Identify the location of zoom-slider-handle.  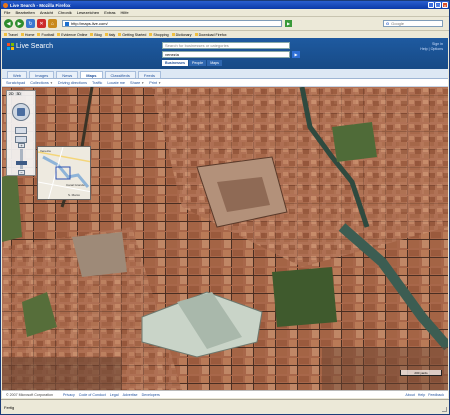
(21, 163).